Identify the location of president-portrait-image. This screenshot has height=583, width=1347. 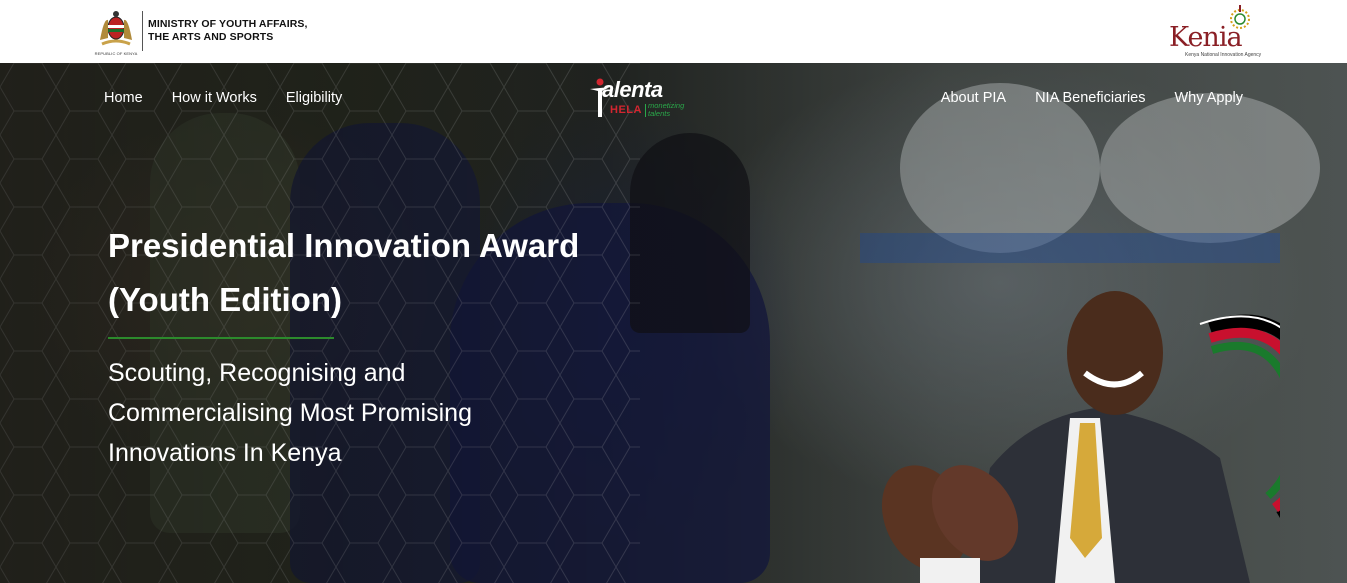
(1080, 437).